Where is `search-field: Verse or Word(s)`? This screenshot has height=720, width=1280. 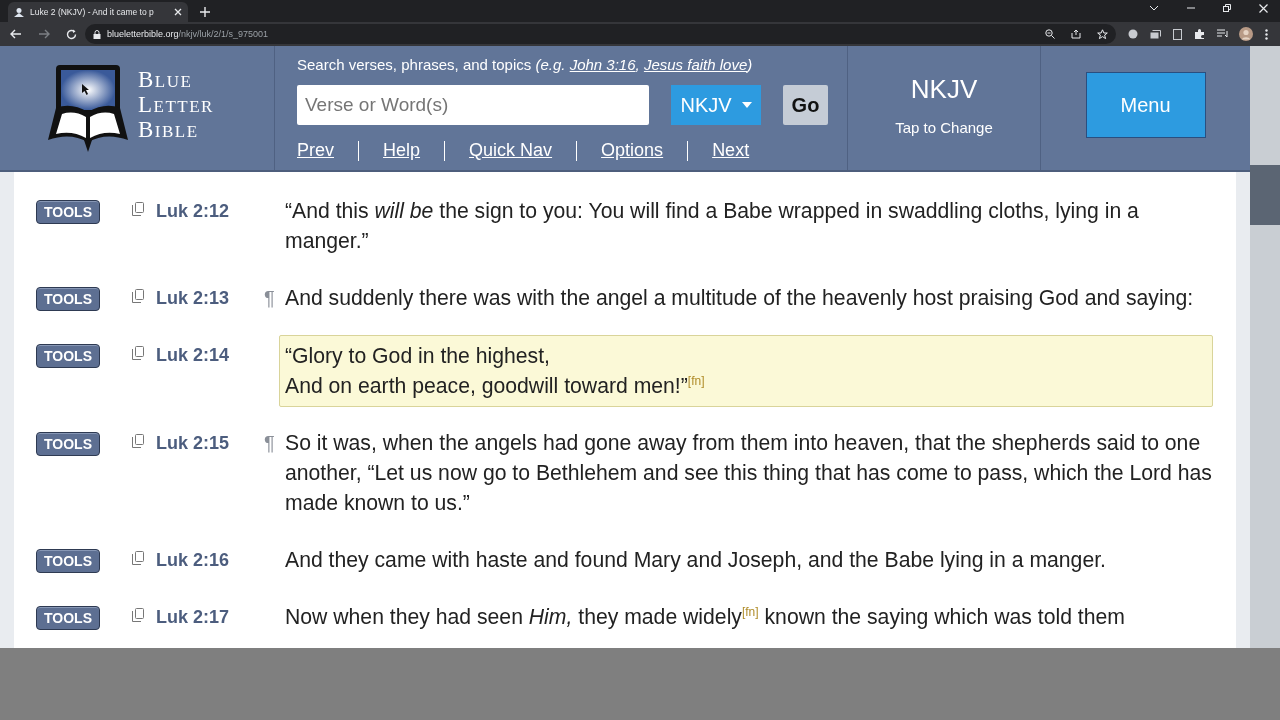 search-field: Verse or Word(s) is located at coordinates (473, 105).